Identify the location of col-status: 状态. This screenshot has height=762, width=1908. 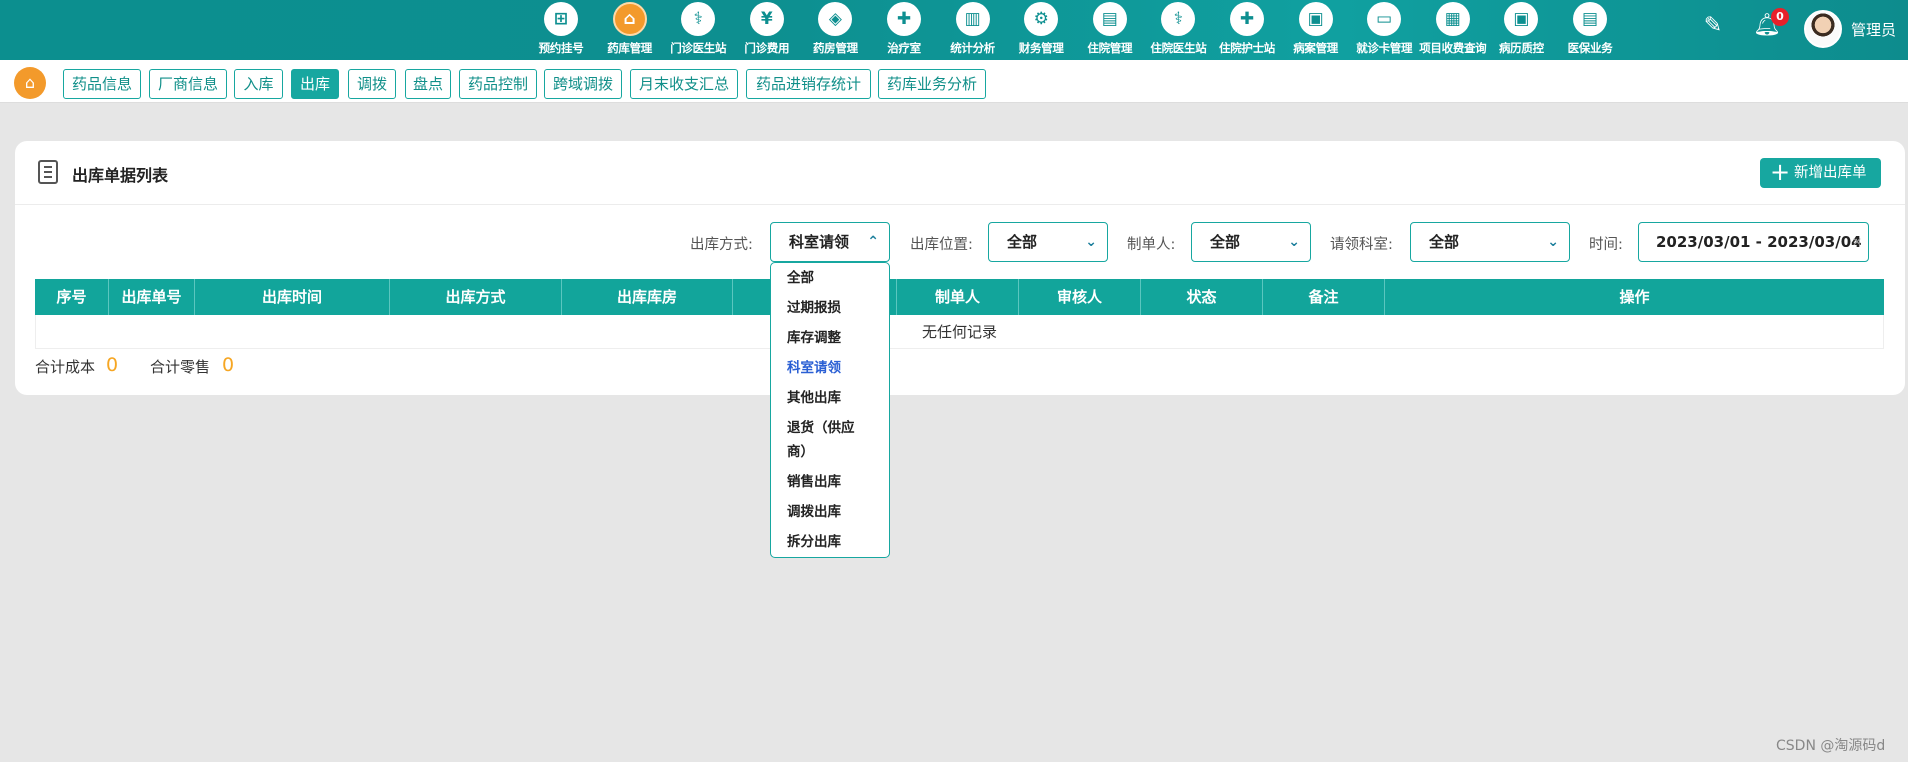
(1202, 297).